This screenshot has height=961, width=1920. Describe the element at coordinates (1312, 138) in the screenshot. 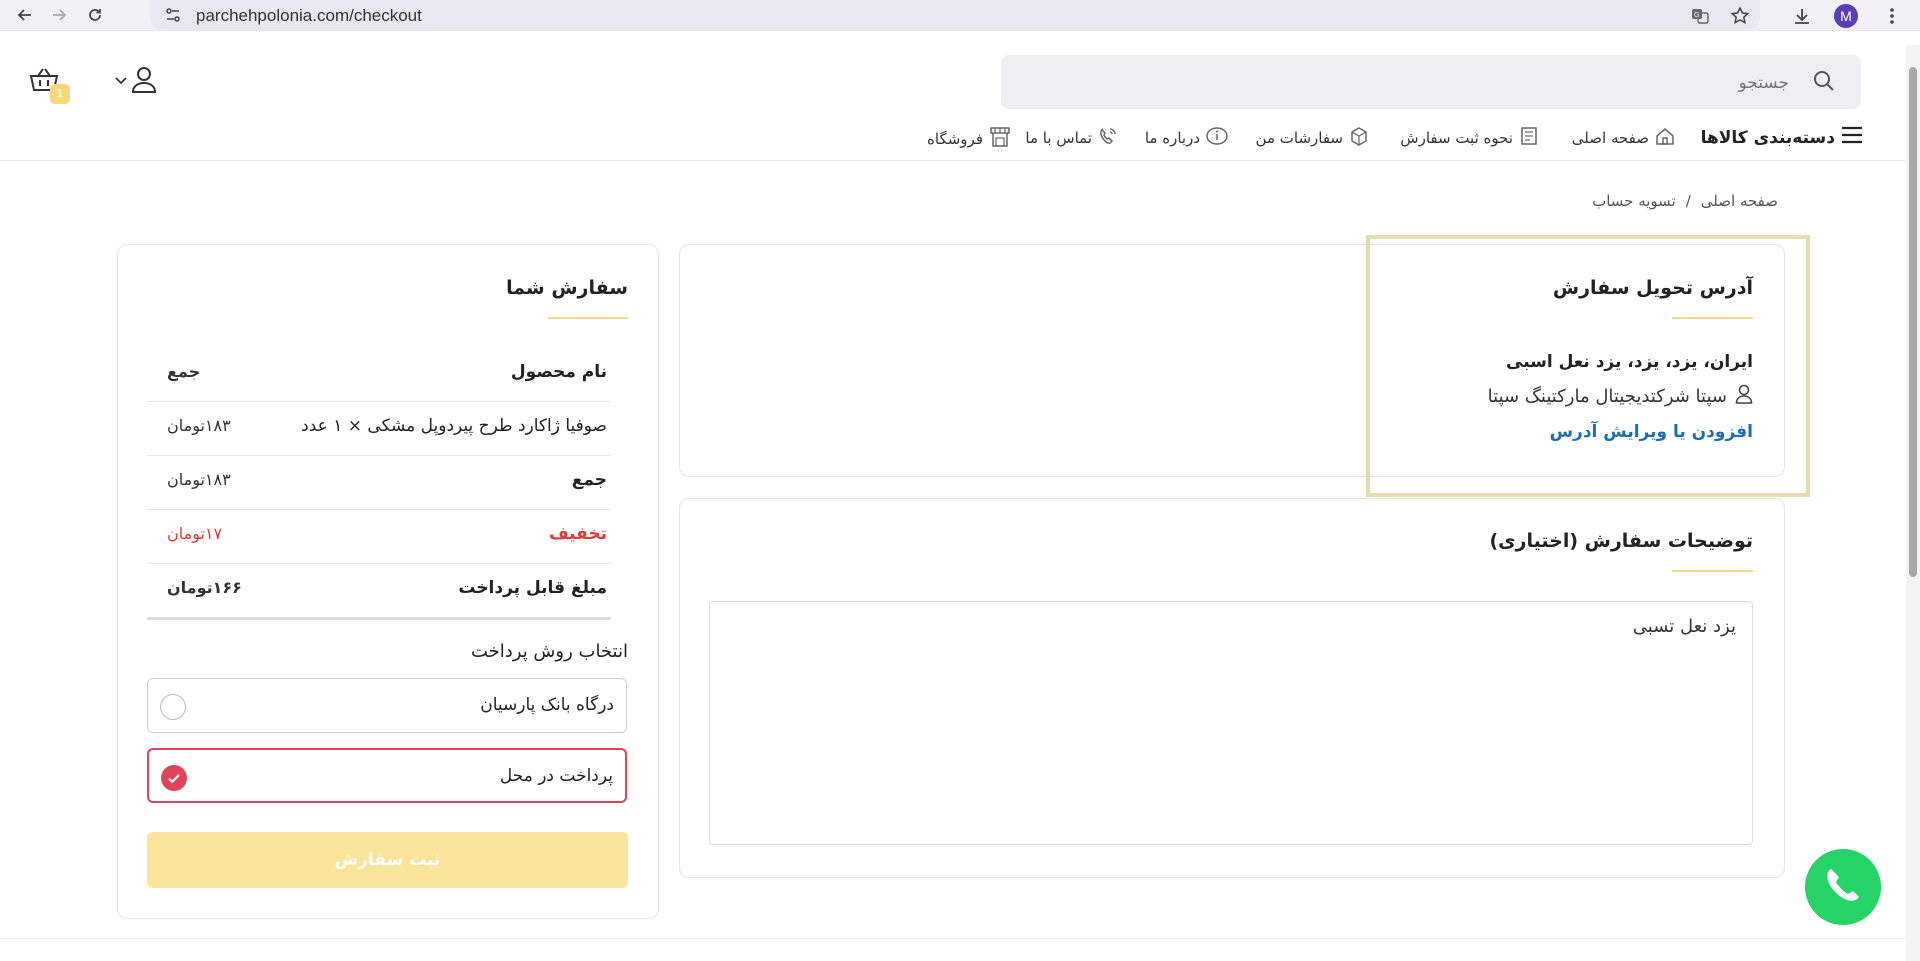

I see `nav-my-orders: سفارشات من` at that location.